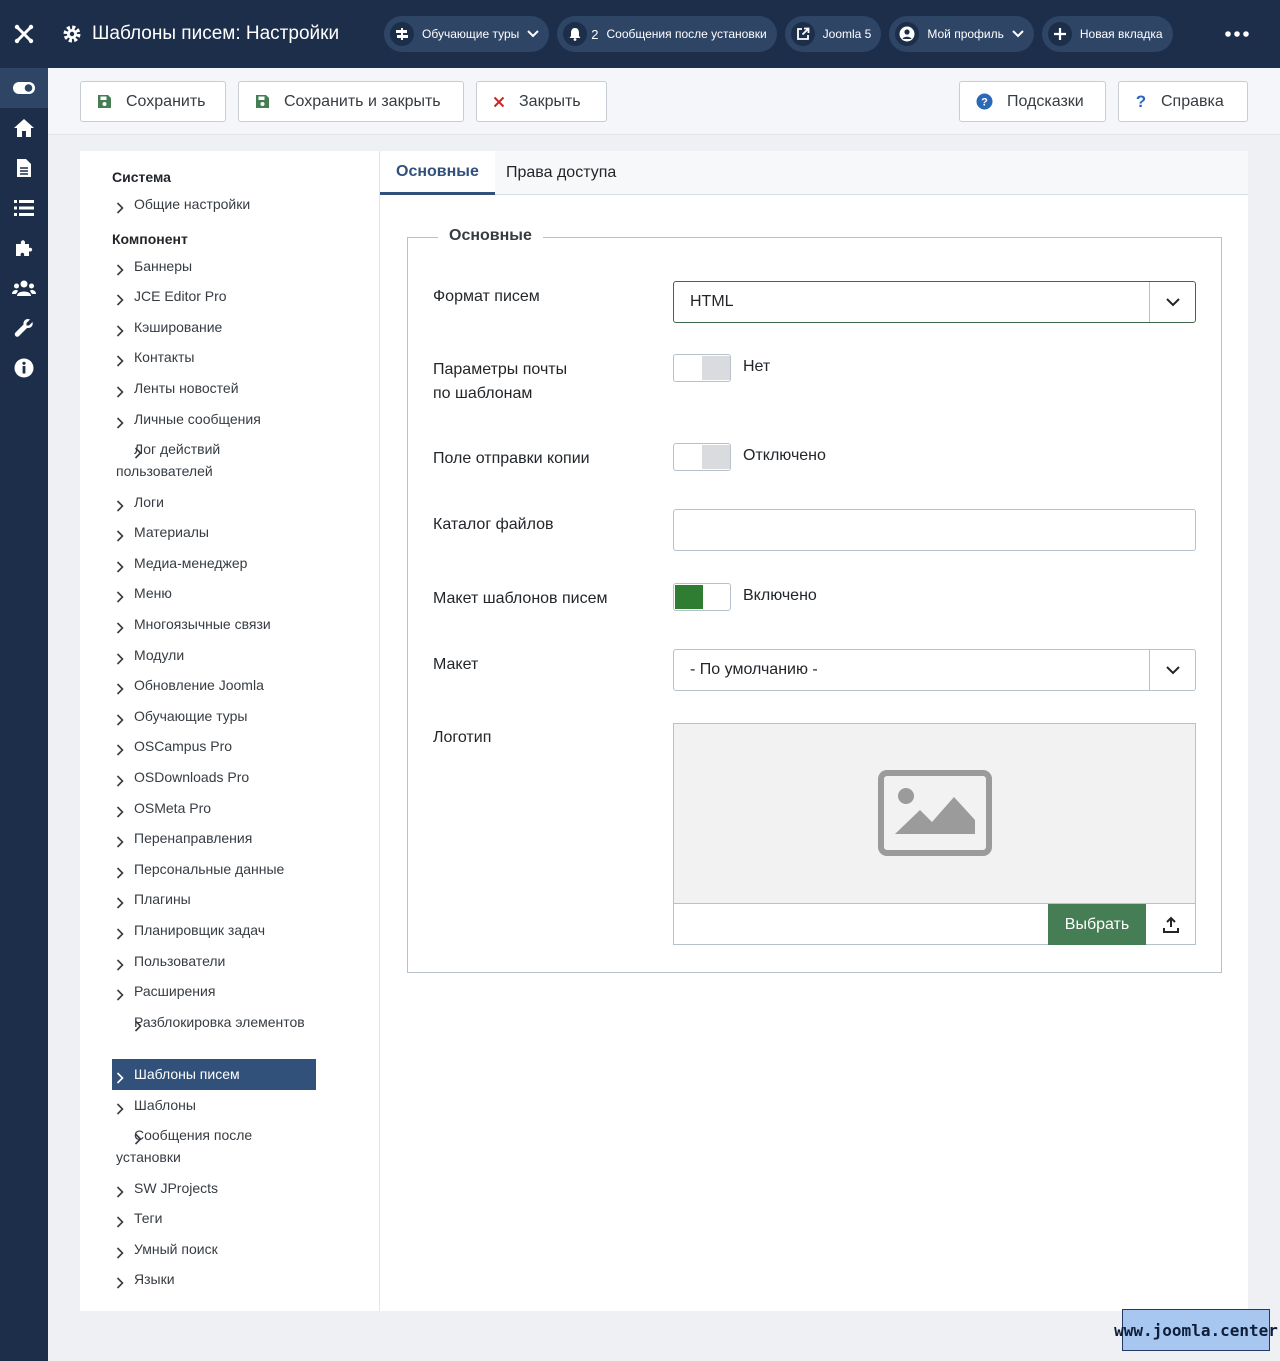 Image resolution: width=1280 pixels, height=1361 pixels. What do you see at coordinates (467, 34) in the screenshot?
I see `guided-tours-menu: Обучающие туры` at bounding box center [467, 34].